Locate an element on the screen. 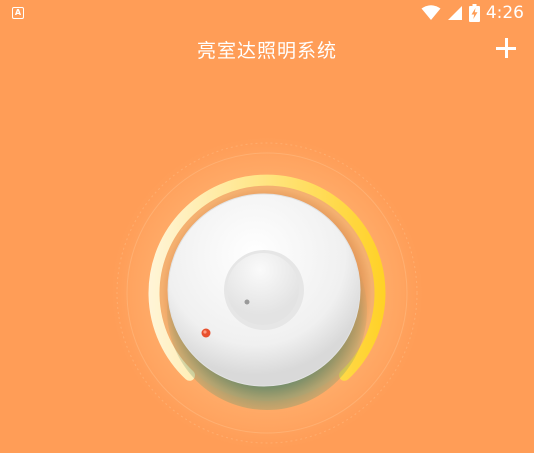  knob-center-cap is located at coordinates (263, 289).